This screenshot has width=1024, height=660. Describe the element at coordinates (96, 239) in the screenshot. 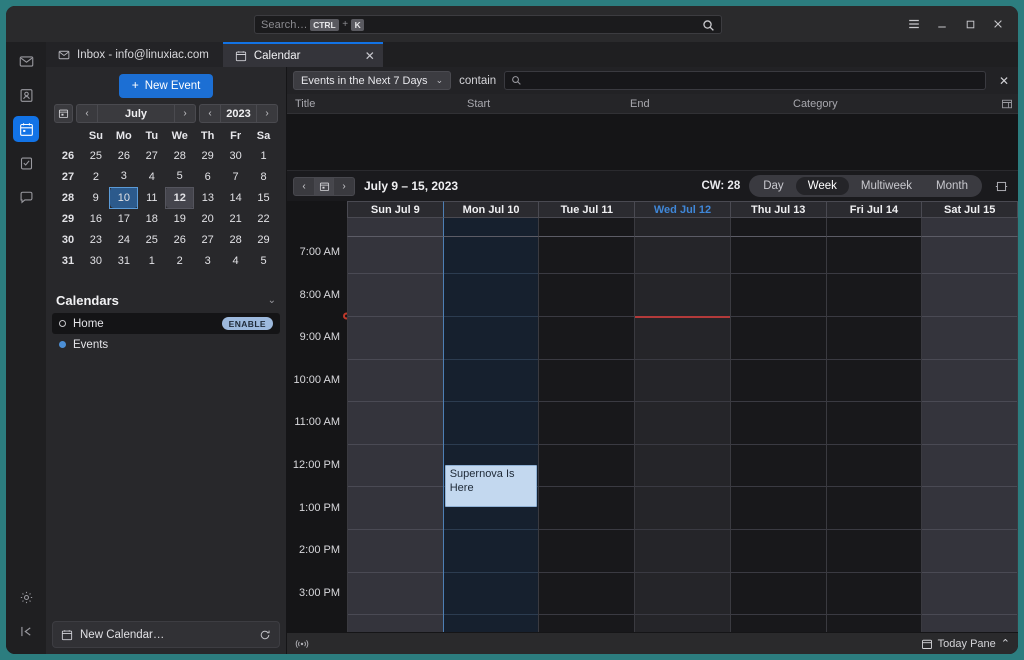

I see `mini-calendar-day: 23` at that location.